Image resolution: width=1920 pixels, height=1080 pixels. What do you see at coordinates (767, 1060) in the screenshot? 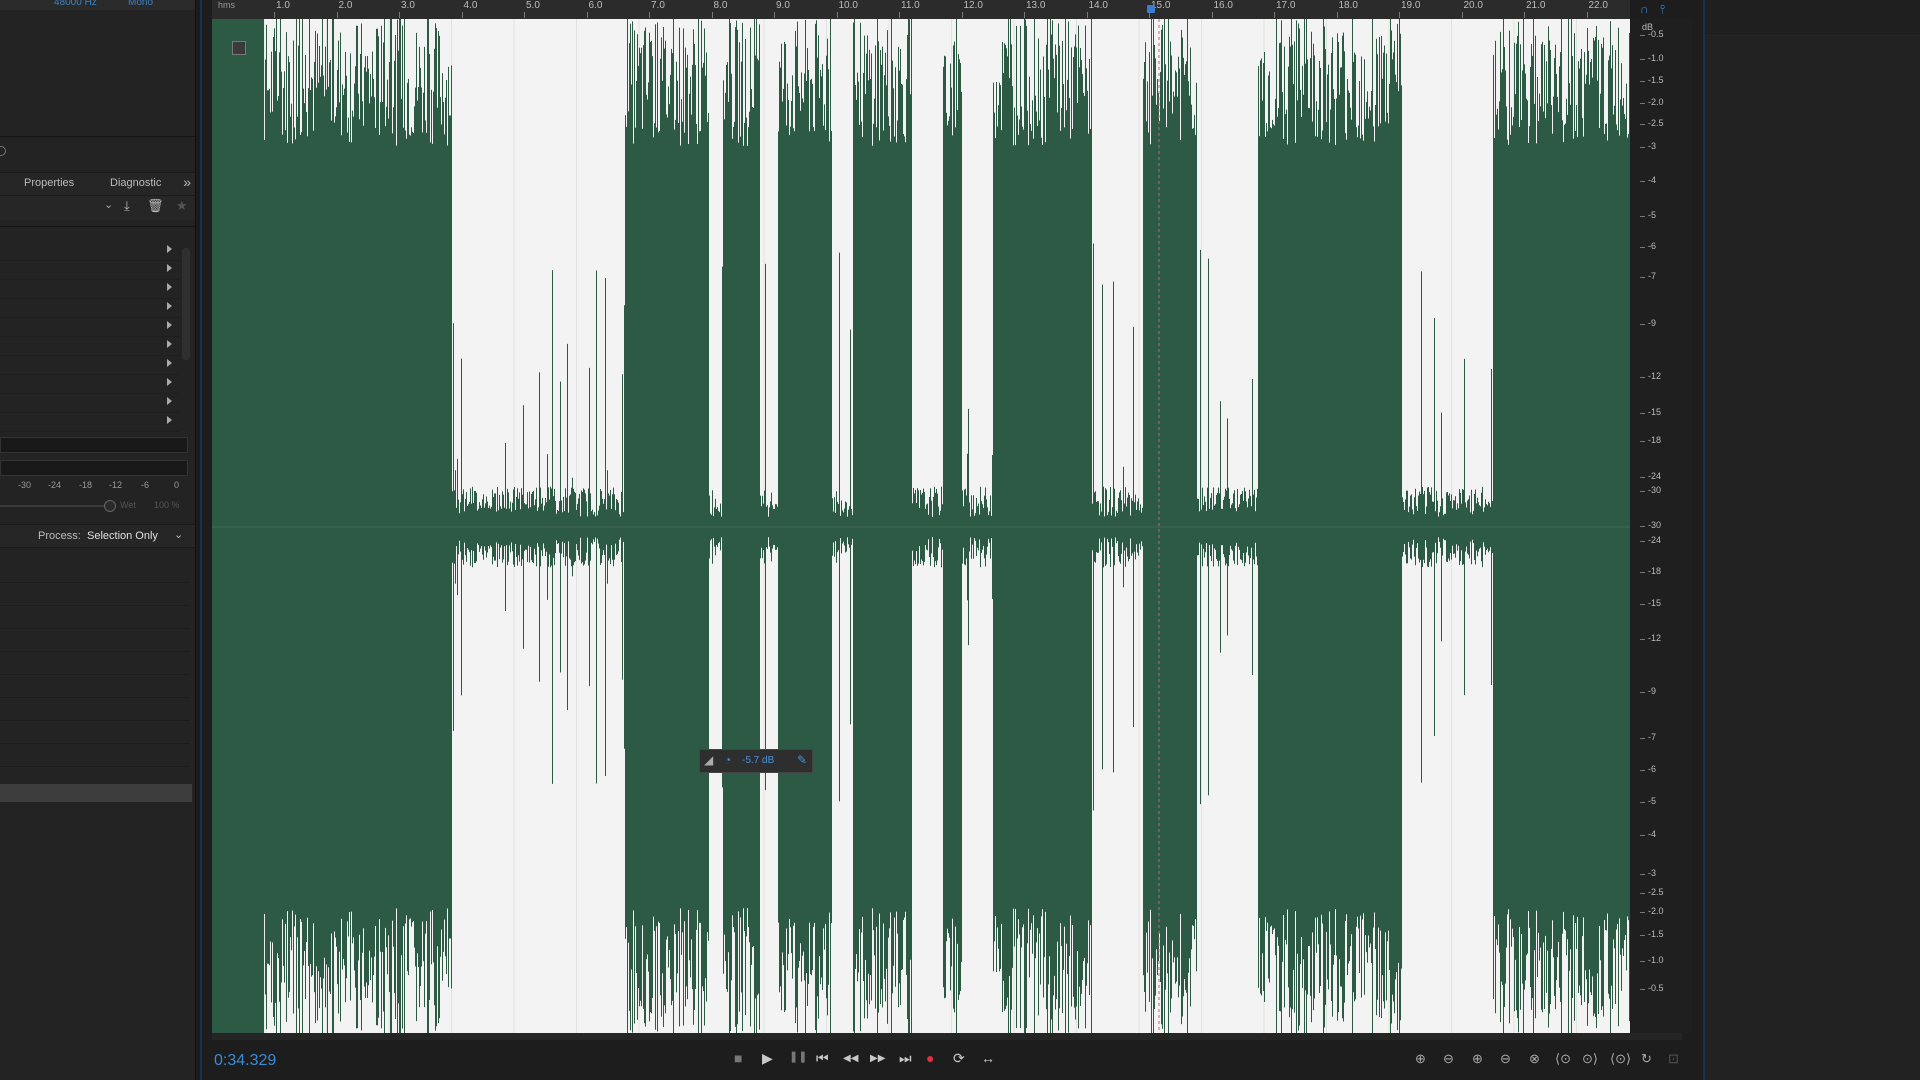
I see `play-button: ▶` at bounding box center [767, 1060].